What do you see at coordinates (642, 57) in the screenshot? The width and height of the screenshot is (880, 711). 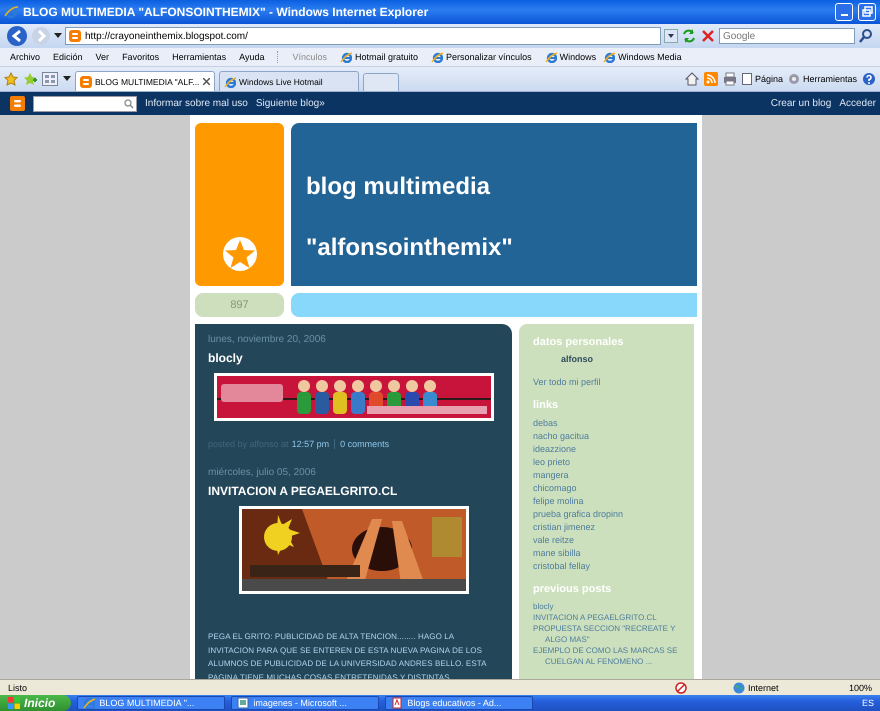 I see `link-item: Windows Media` at bounding box center [642, 57].